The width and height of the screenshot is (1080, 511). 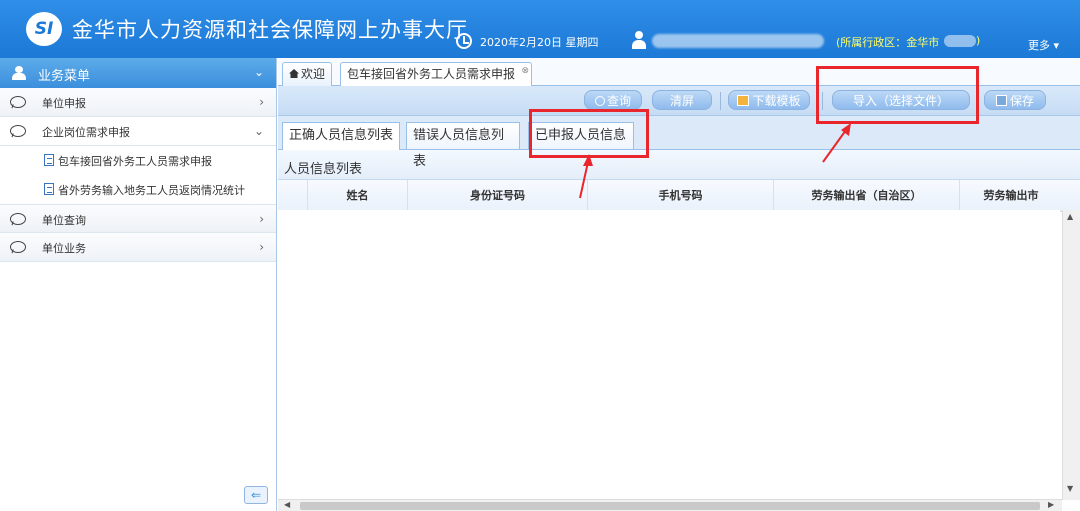 I want to click on logo: SI, so click(x=44, y=29).